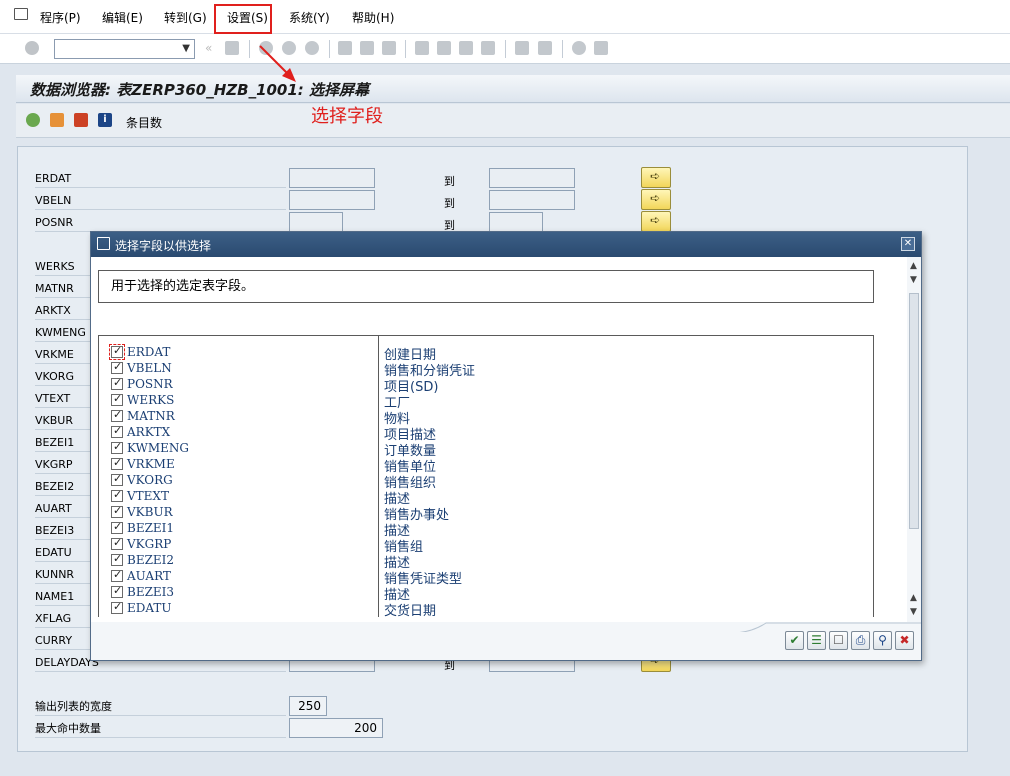  I want to click on field-name: EDATU, so click(149, 608).